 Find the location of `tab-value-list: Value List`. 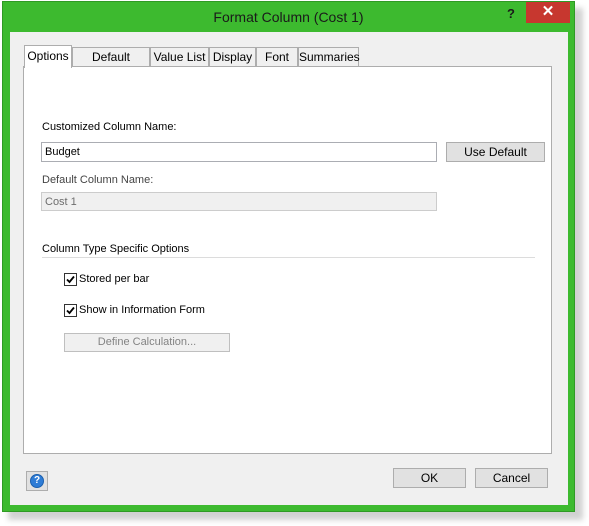

tab-value-list: Value List is located at coordinates (179, 56).